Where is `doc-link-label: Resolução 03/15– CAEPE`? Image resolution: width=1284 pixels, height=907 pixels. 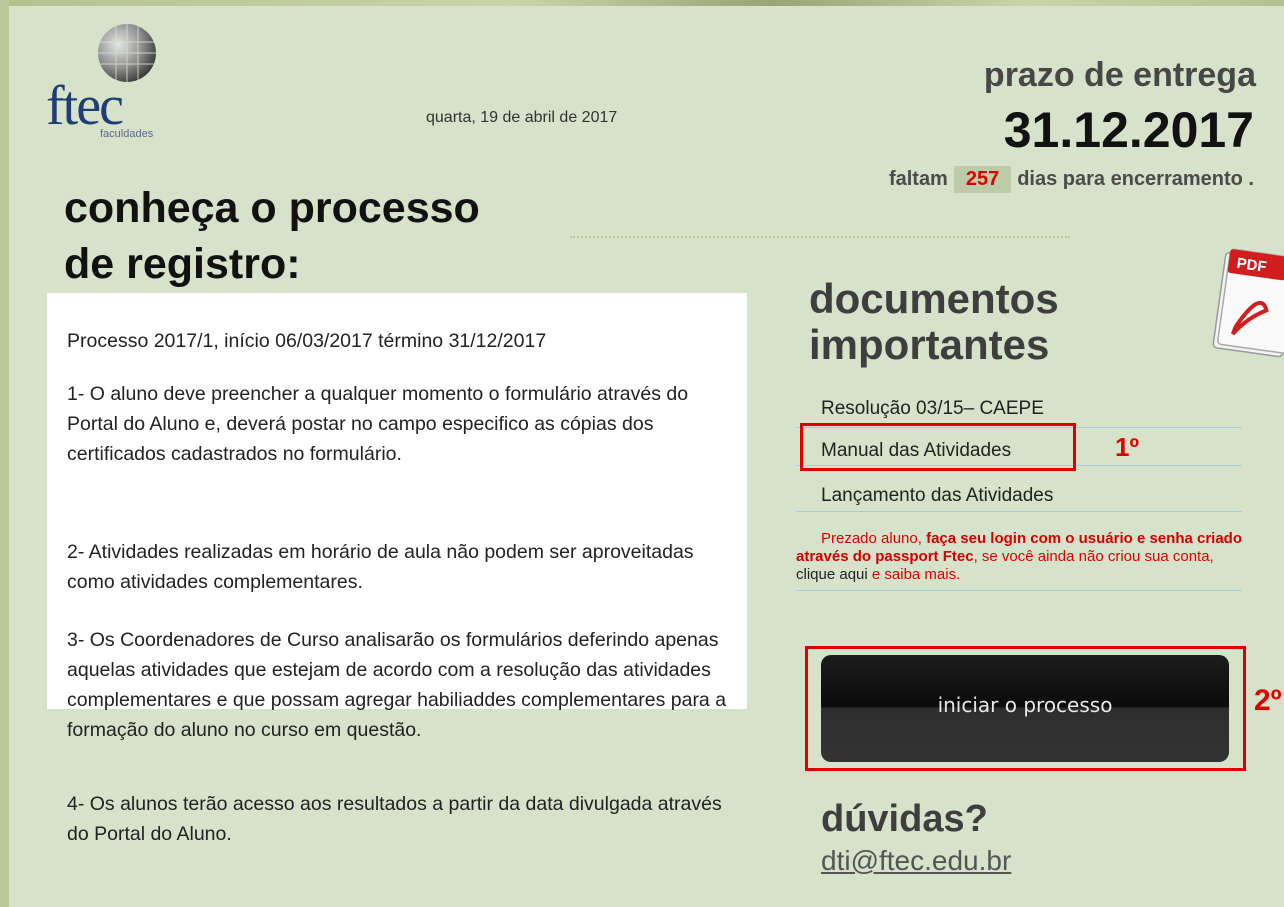 doc-link-label: Resolução 03/15– CAEPE is located at coordinates (932, 408).